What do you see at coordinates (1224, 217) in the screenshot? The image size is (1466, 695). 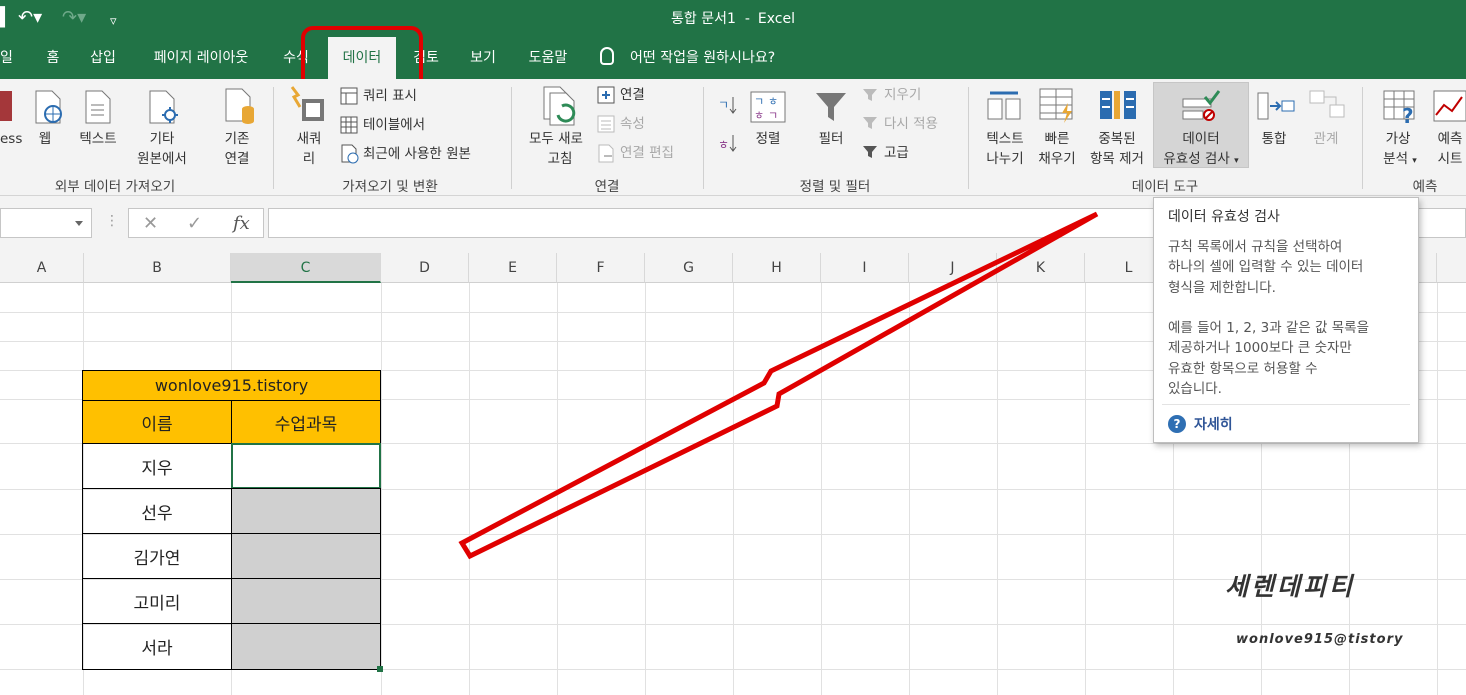 I see `tooltip-title: 데이터 유효성 검사` at bounding box center [1224, 217].